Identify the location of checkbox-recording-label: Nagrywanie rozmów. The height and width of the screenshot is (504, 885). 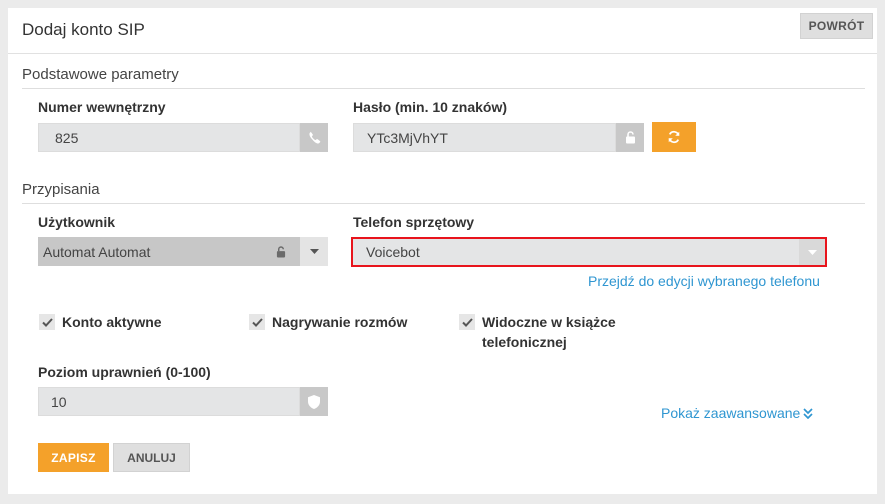
(340, 322).